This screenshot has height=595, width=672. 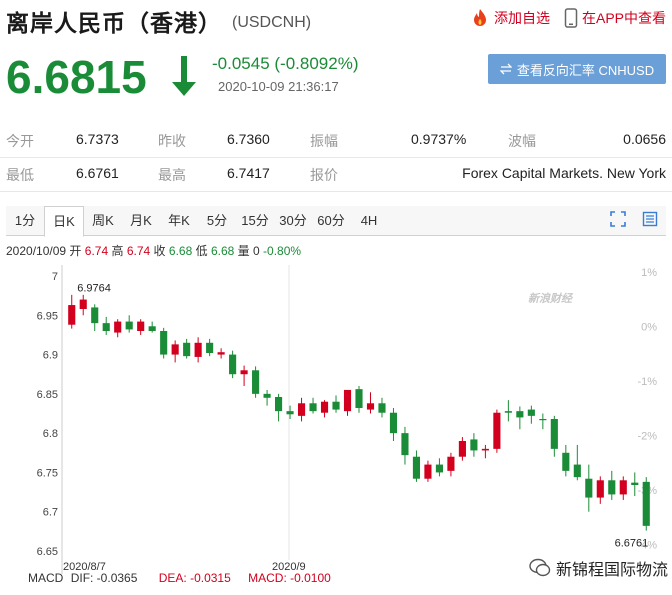 What do you see at coordinates (634, 219) in the screenshot?
I see `chart-tools` at bounding box center [634, 219].